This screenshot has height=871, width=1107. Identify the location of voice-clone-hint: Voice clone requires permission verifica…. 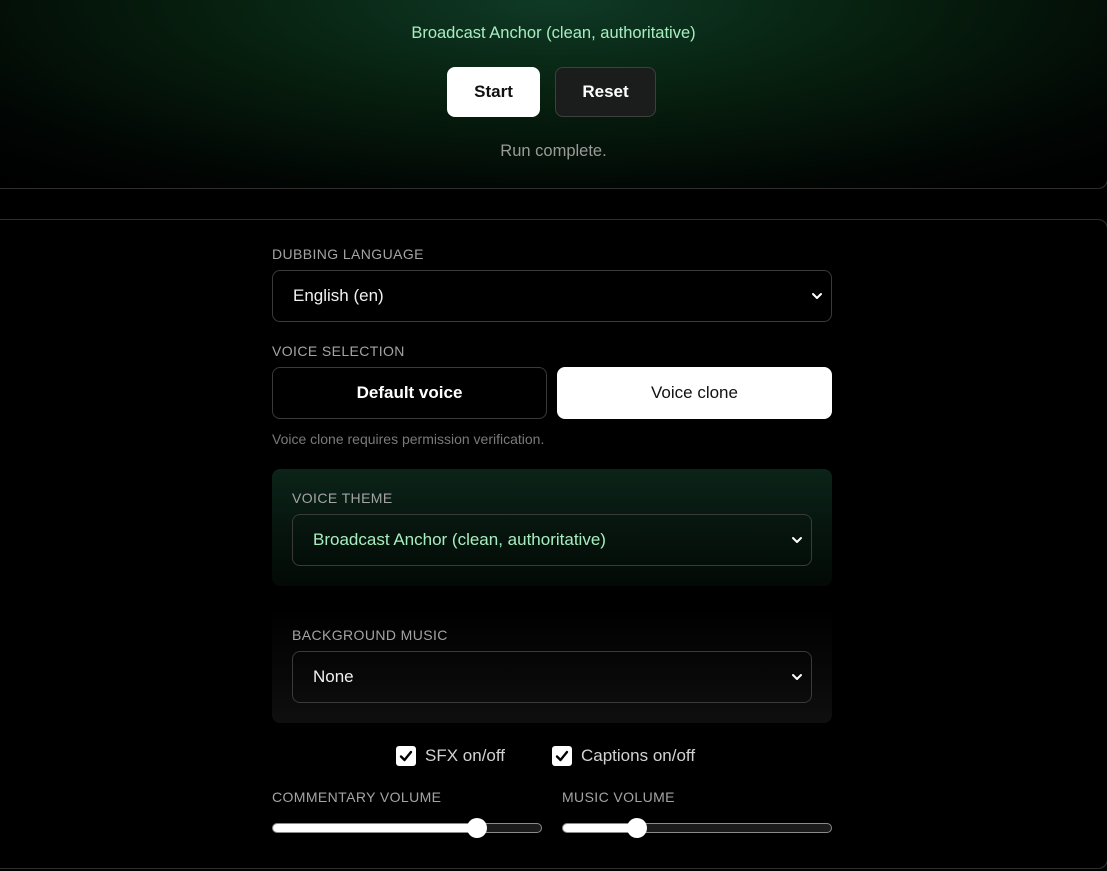
(408, 439).